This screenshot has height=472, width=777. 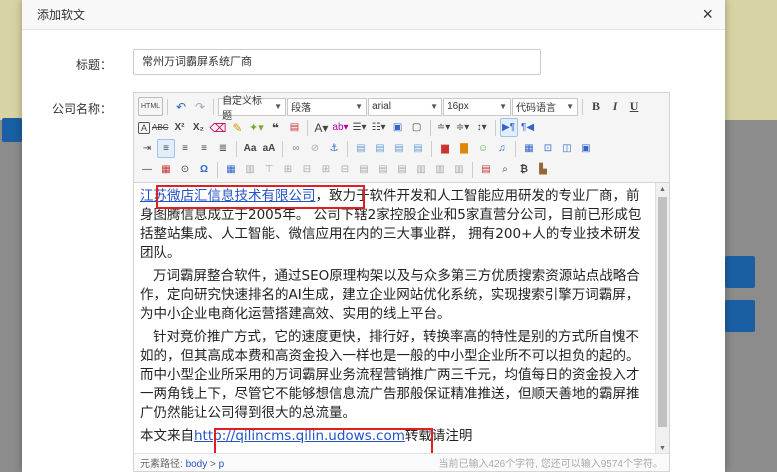 What do you see at coordinates (459, 169) in the screenshot?
I see `split-cols-icon: ▥` at bounding box center [459, 169].